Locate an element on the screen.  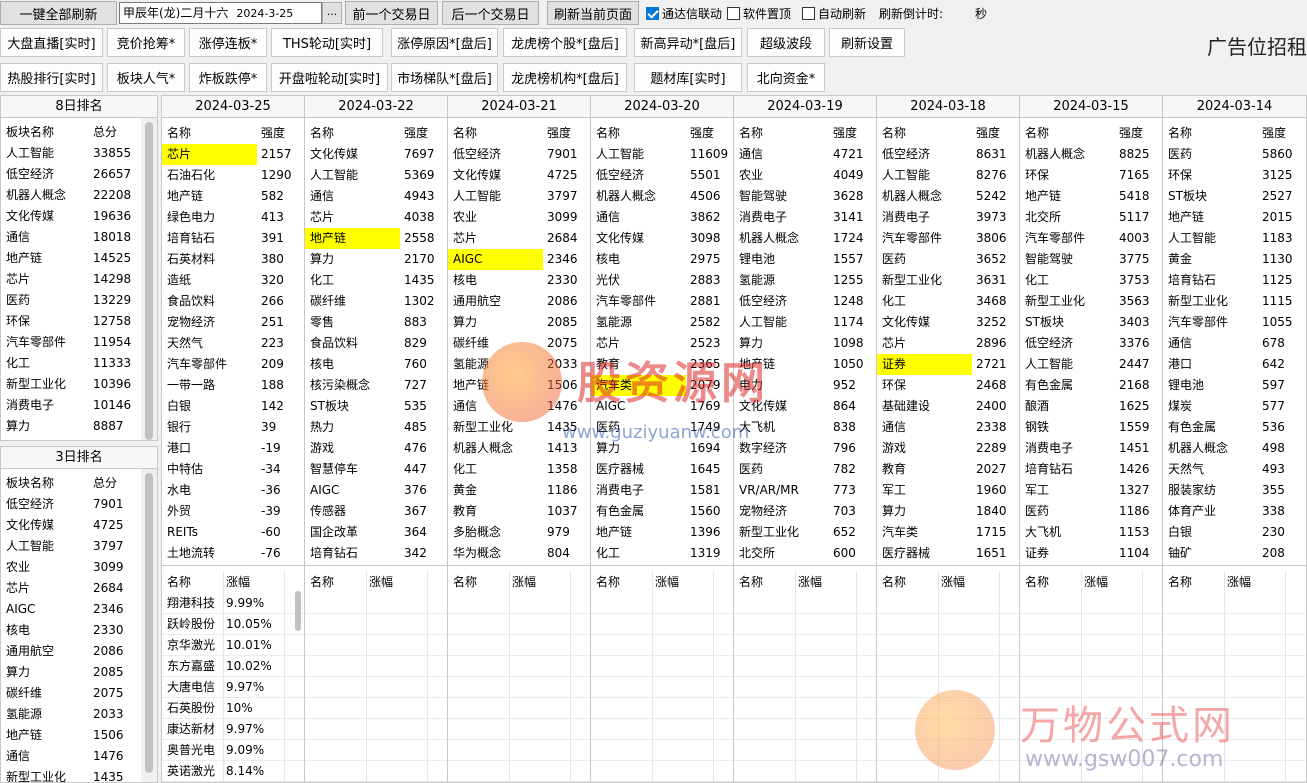
table-row: 汽车零部件 2881 is located at coordinates (662, 301).